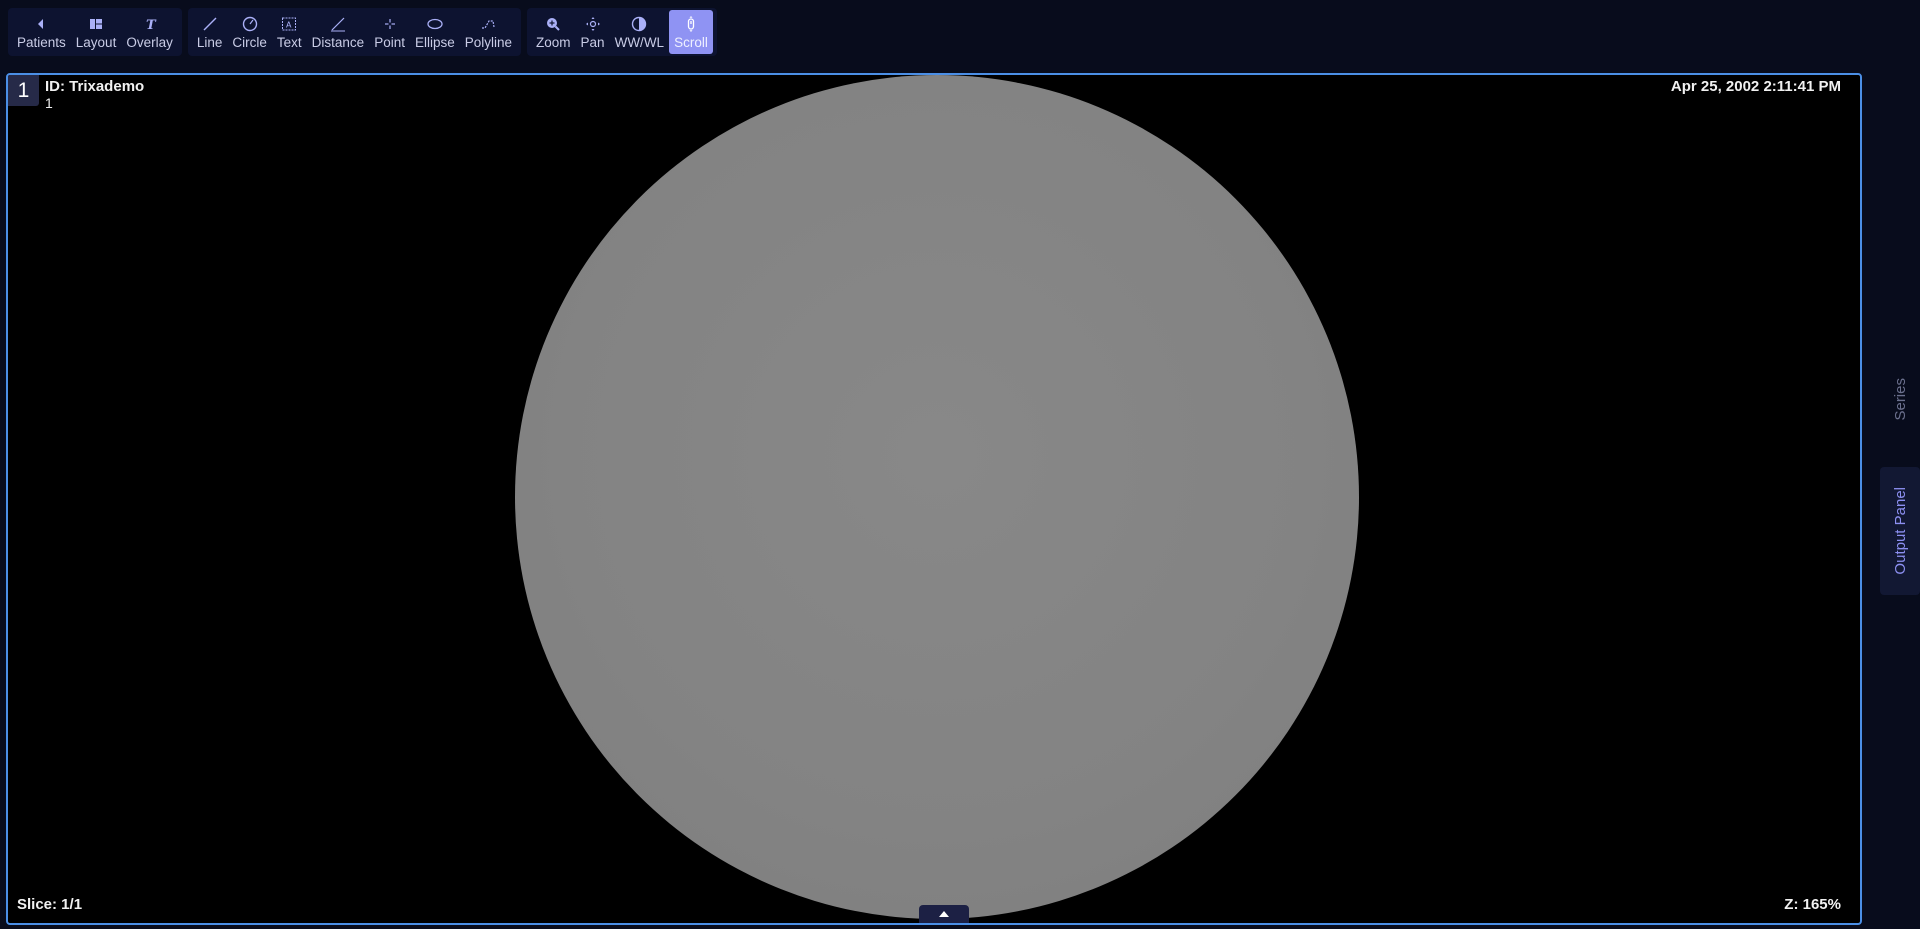 The width and height of the screenshot is (1920, 929). I want to click on pan-tool-button: Pan, so click(593, 32).